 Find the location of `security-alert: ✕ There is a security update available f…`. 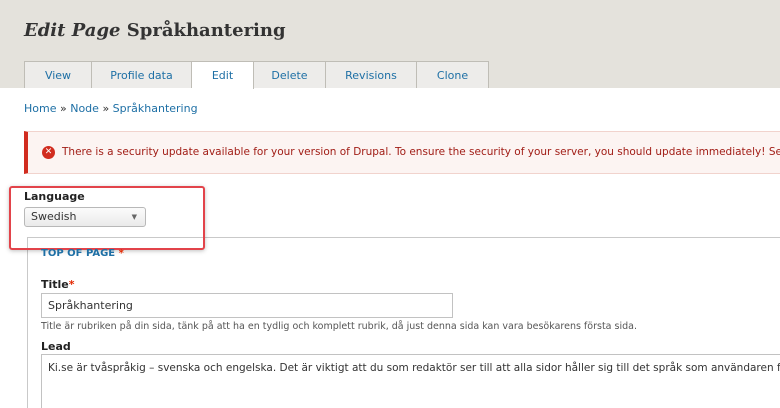

security-alert: ✕ There is a security update available f… is located at coordinates (402, 152).